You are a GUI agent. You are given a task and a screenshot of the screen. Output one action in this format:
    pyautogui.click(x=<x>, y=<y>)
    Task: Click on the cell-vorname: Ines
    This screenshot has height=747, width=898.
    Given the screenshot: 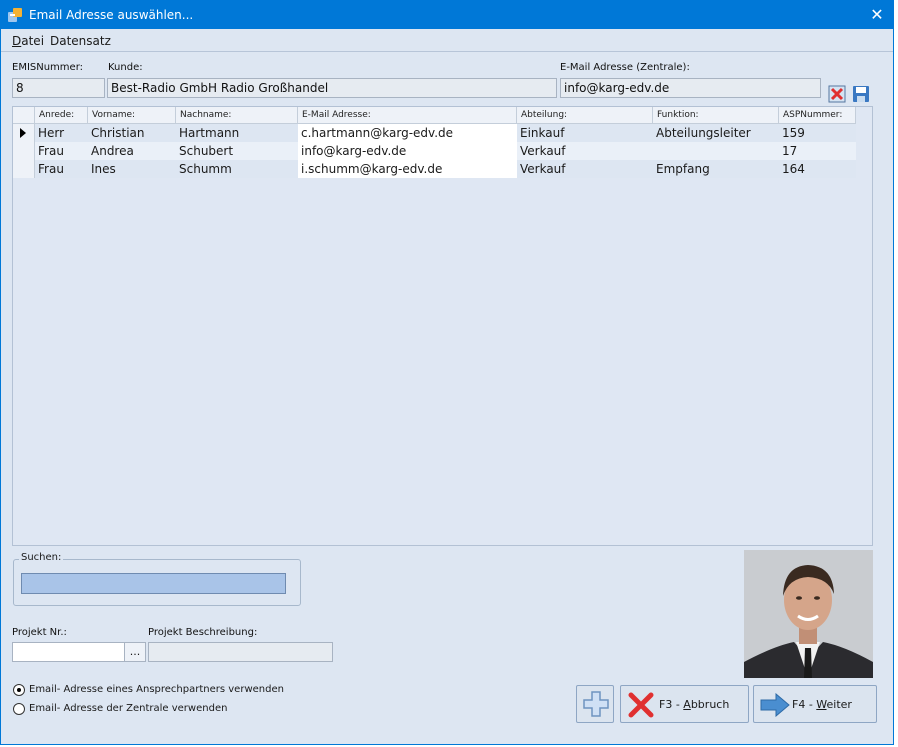 What is the action you would take?
    pyautogui.click(x=103, y=169)
    